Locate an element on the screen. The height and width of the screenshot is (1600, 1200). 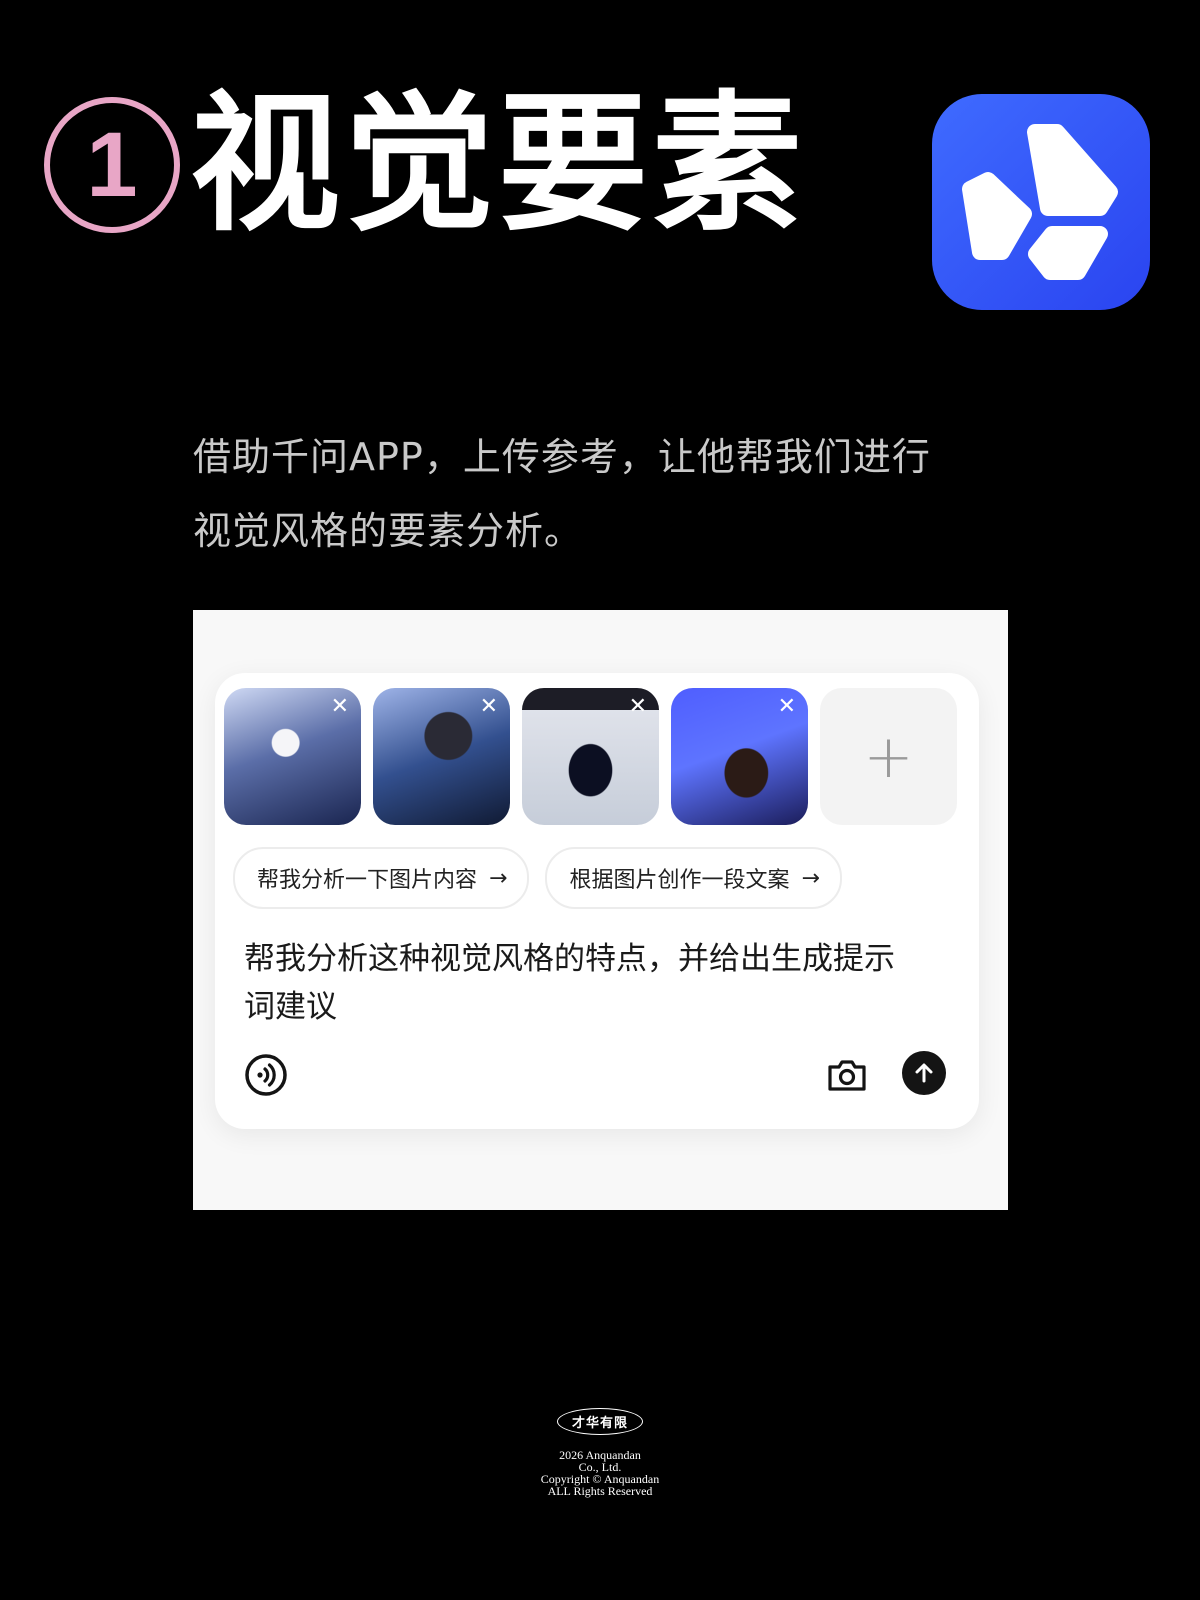
footer-brand-badge: 才华有限 is located at coordinates (599, 1421).